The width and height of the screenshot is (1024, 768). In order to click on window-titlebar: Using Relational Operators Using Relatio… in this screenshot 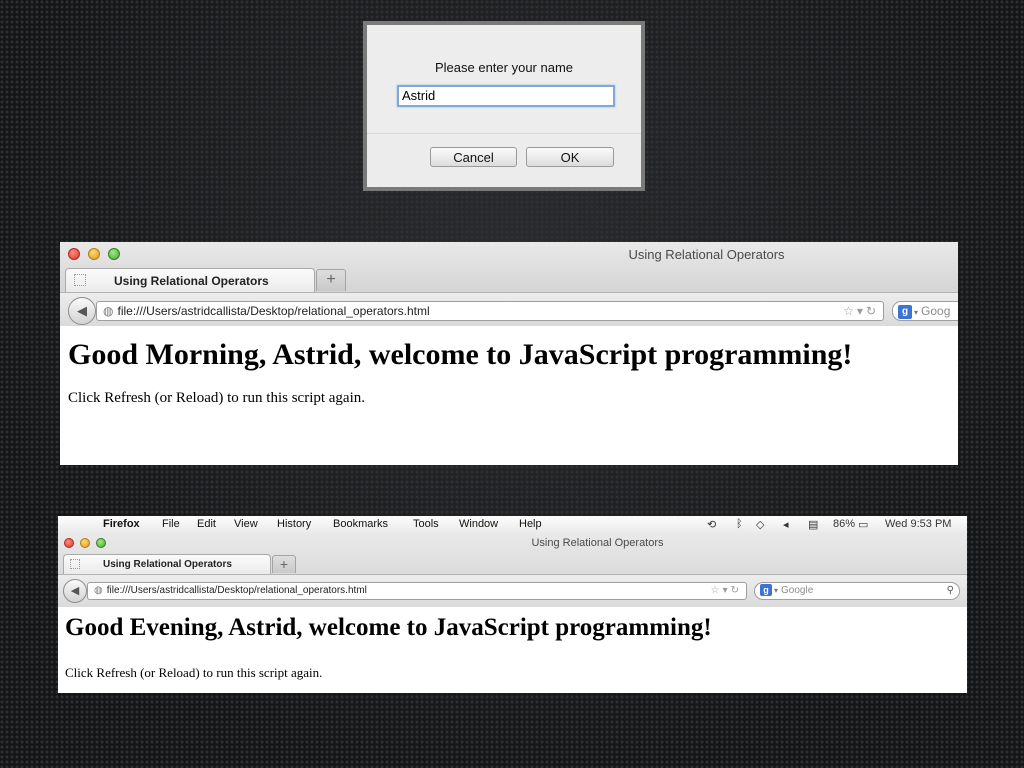, I will do `click(512, 572)`.